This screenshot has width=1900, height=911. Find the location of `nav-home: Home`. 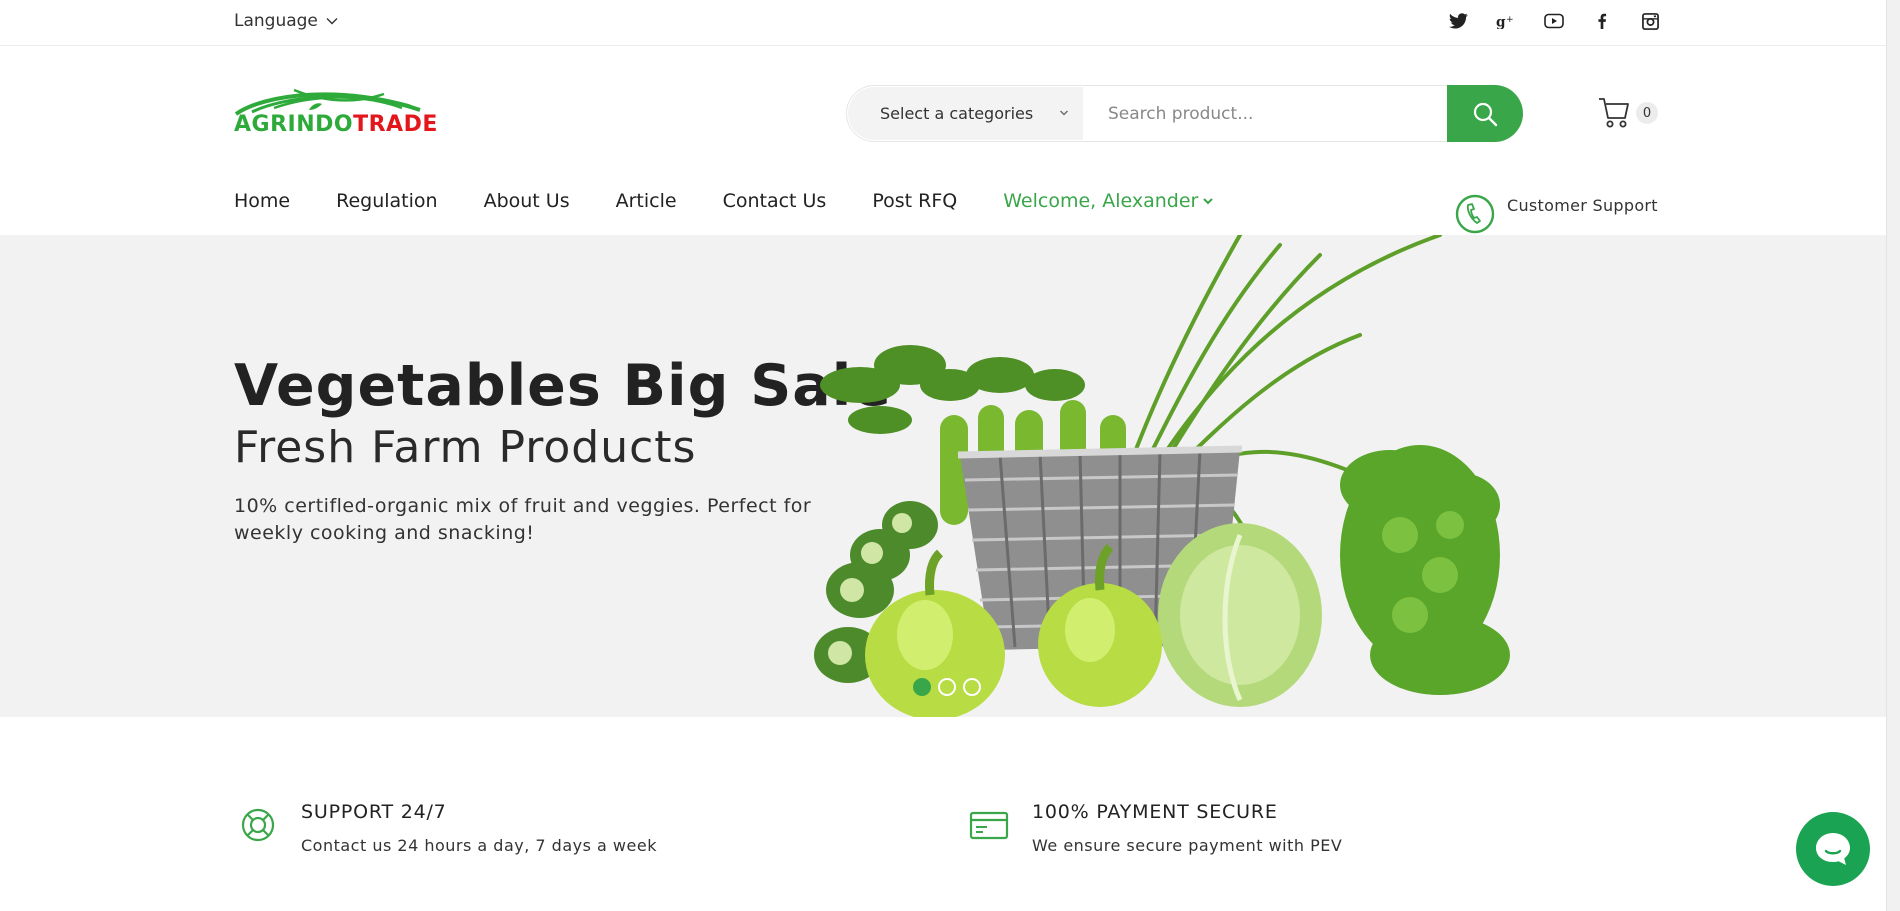

nav-home: Home is located at coordinates (262, 201).